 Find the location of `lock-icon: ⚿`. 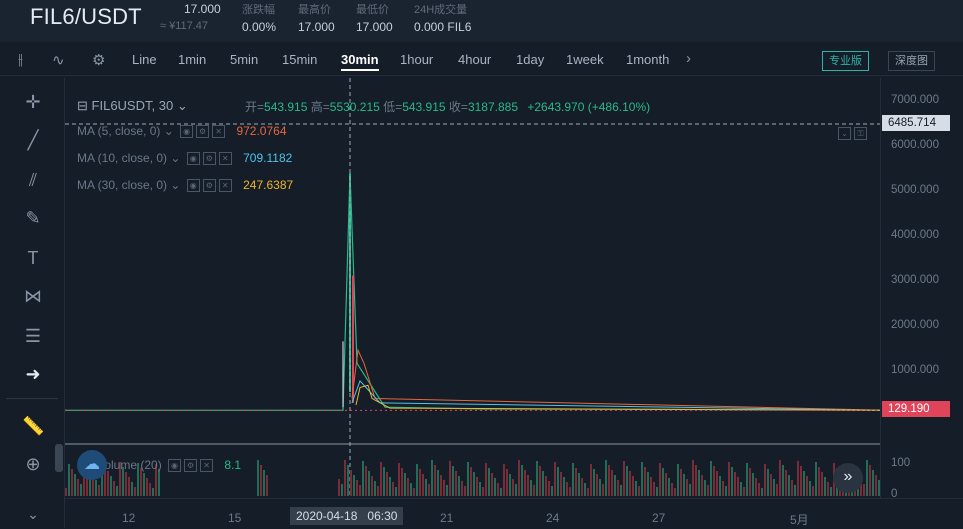

lock-icon: ⚿ is located at coordinates (860, 134).